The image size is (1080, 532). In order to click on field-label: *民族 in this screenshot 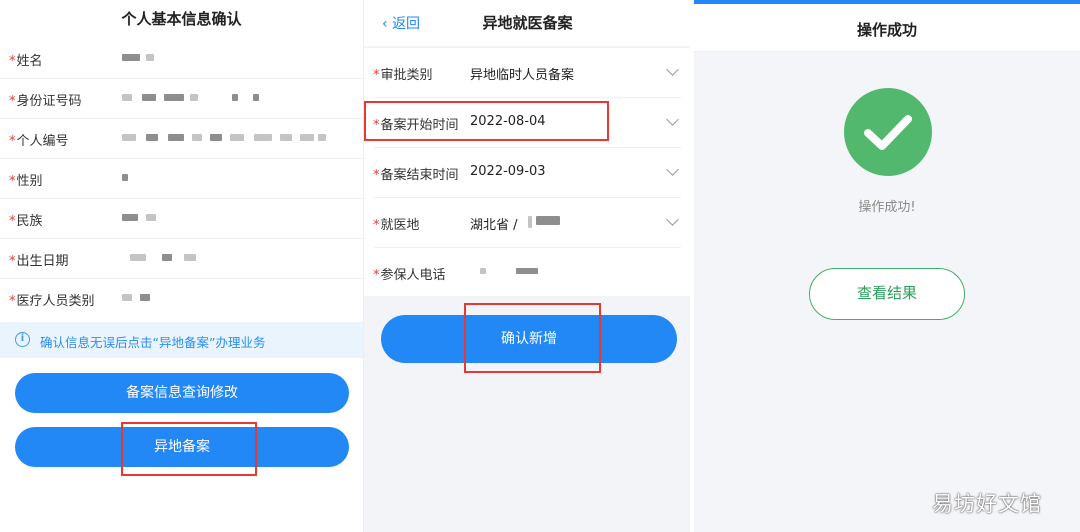, I will do `click(26, 221)`.